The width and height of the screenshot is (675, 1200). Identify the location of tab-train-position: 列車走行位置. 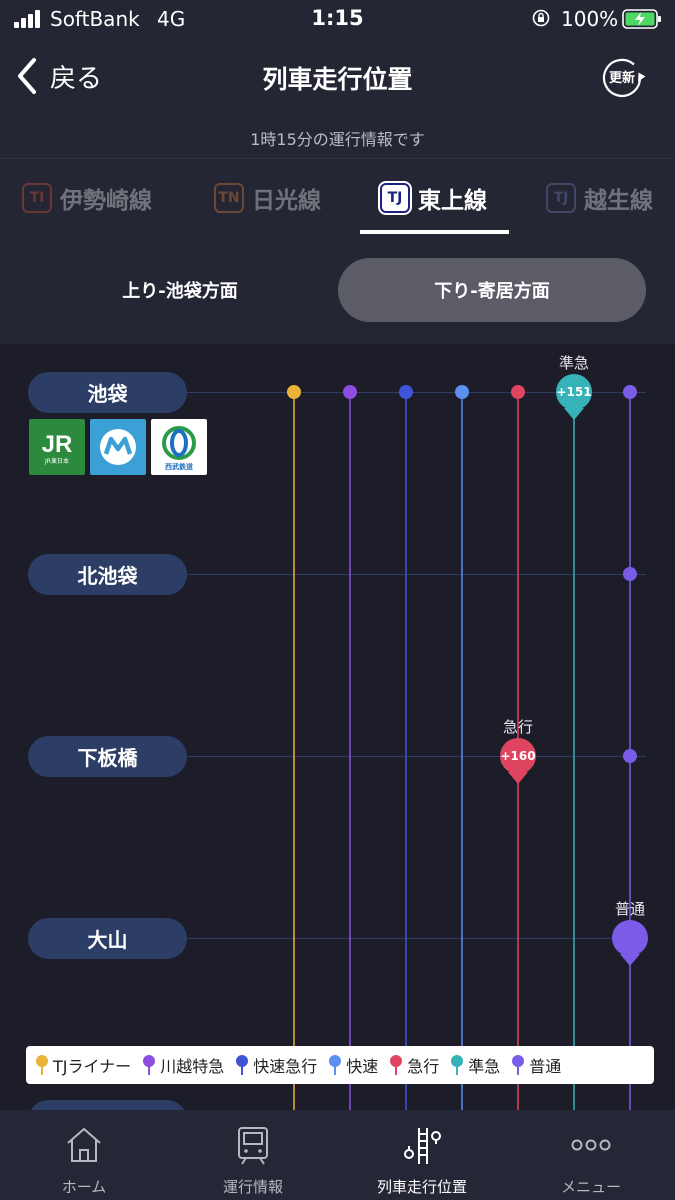
(422, 1155).